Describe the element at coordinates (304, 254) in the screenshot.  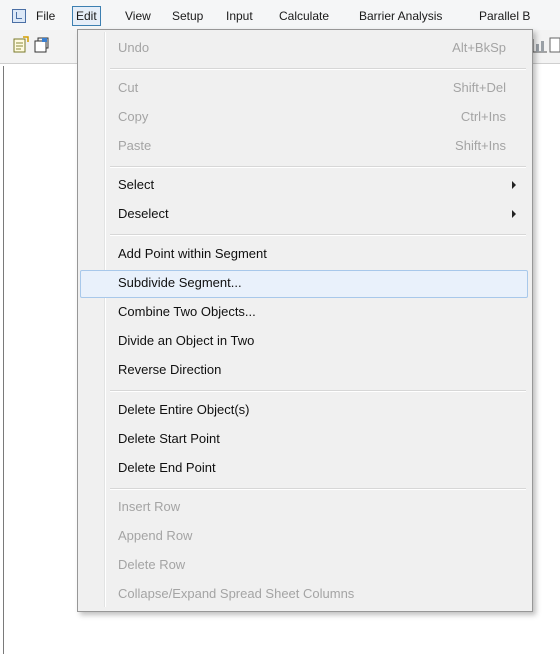
I see `menu-item-add-point: Add Point within Segment` at that location.